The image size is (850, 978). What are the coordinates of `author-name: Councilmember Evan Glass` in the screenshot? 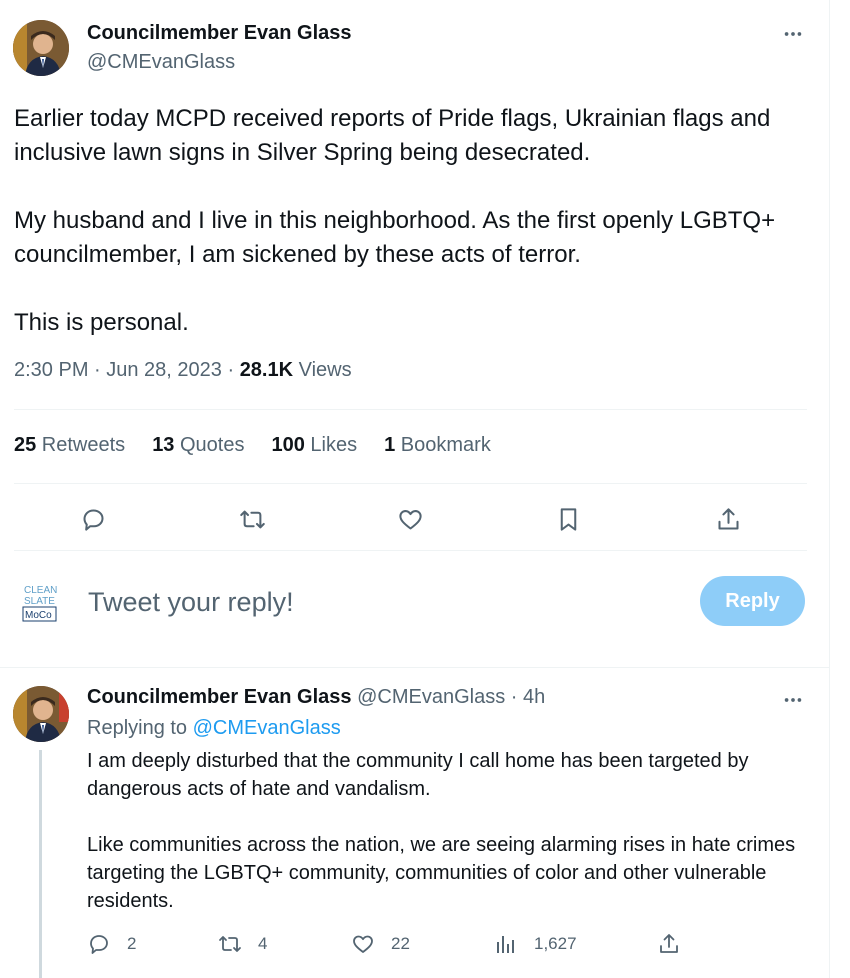 It's located at (219, 33).